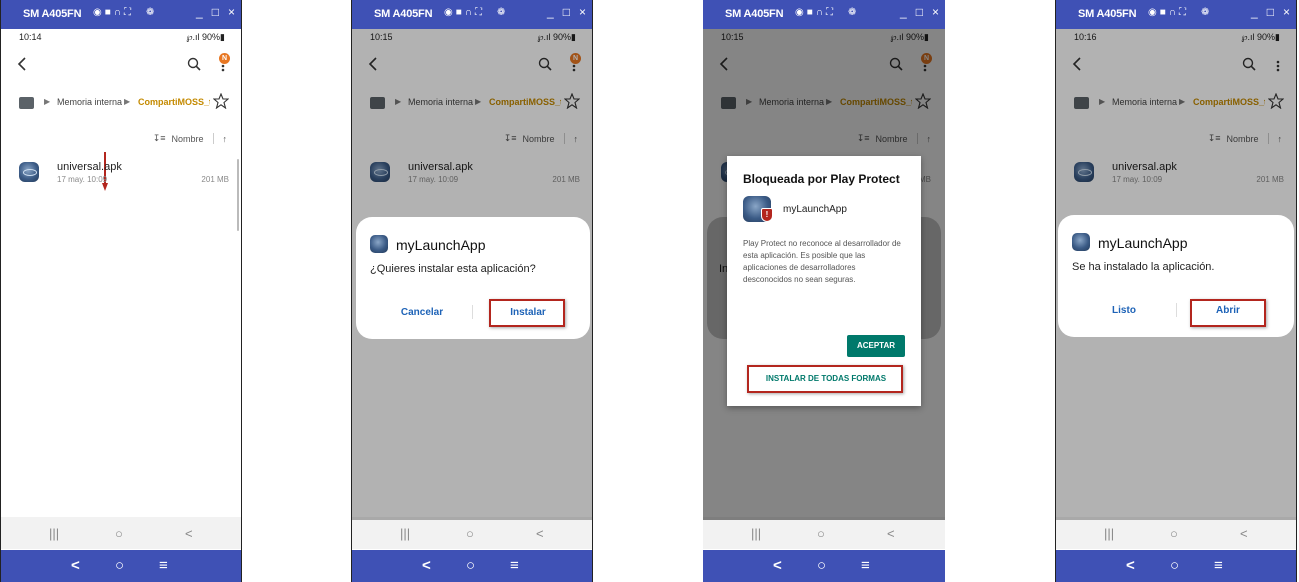 The width and height of the screenshot is (1299, 582). Describe the element at coordinates (26, 103) in the screenshot. I see `home-folder-icon` at that location.